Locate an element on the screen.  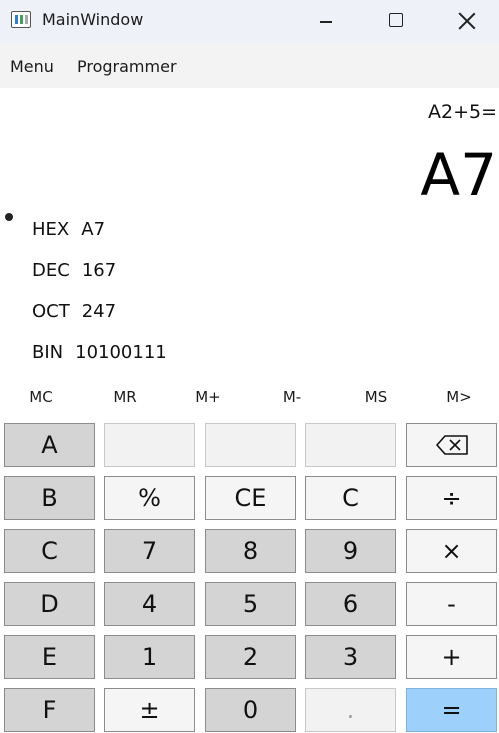
memory-list-button: M> is located at coordinates (459, 397).